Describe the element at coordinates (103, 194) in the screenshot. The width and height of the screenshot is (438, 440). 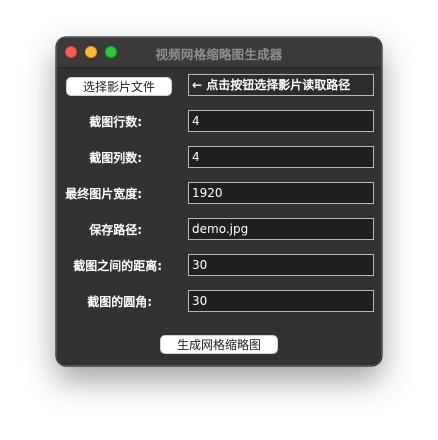
I see `width-label: 最终图片宽度:` at that location.